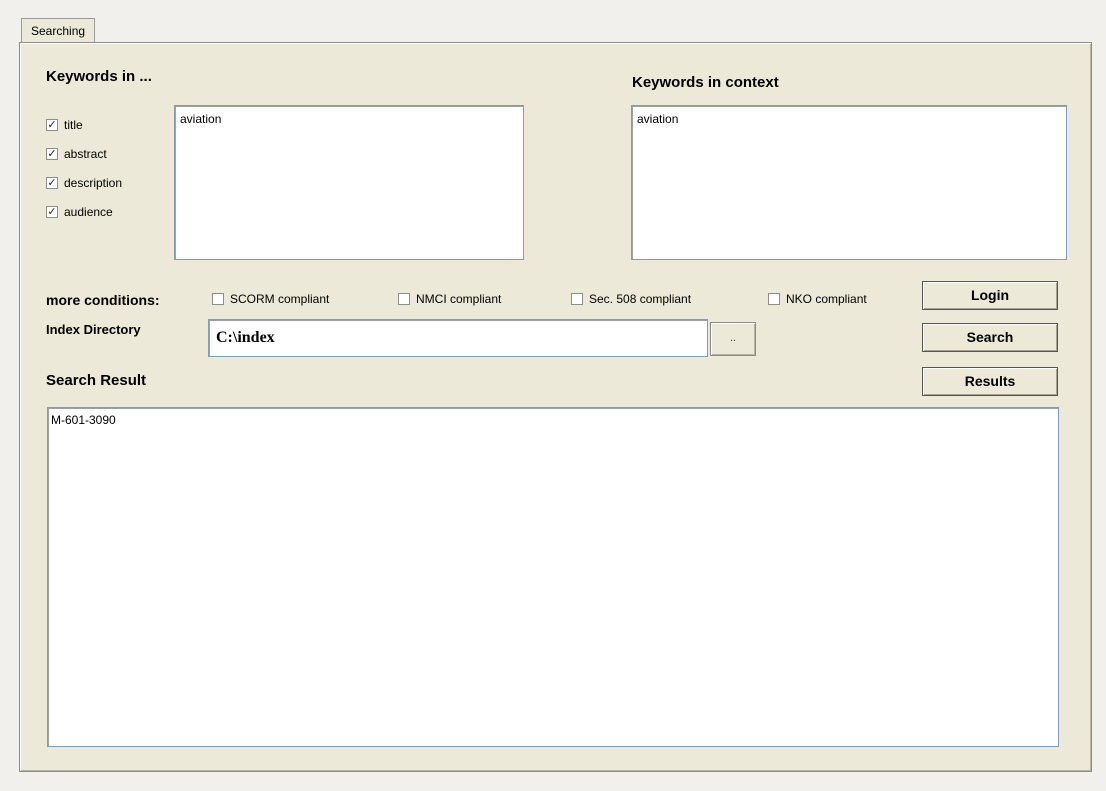 The height and width of the screenshot is (791, 1106). I want to click on checkbox-abstract-box: ✓, so click(52, 154).